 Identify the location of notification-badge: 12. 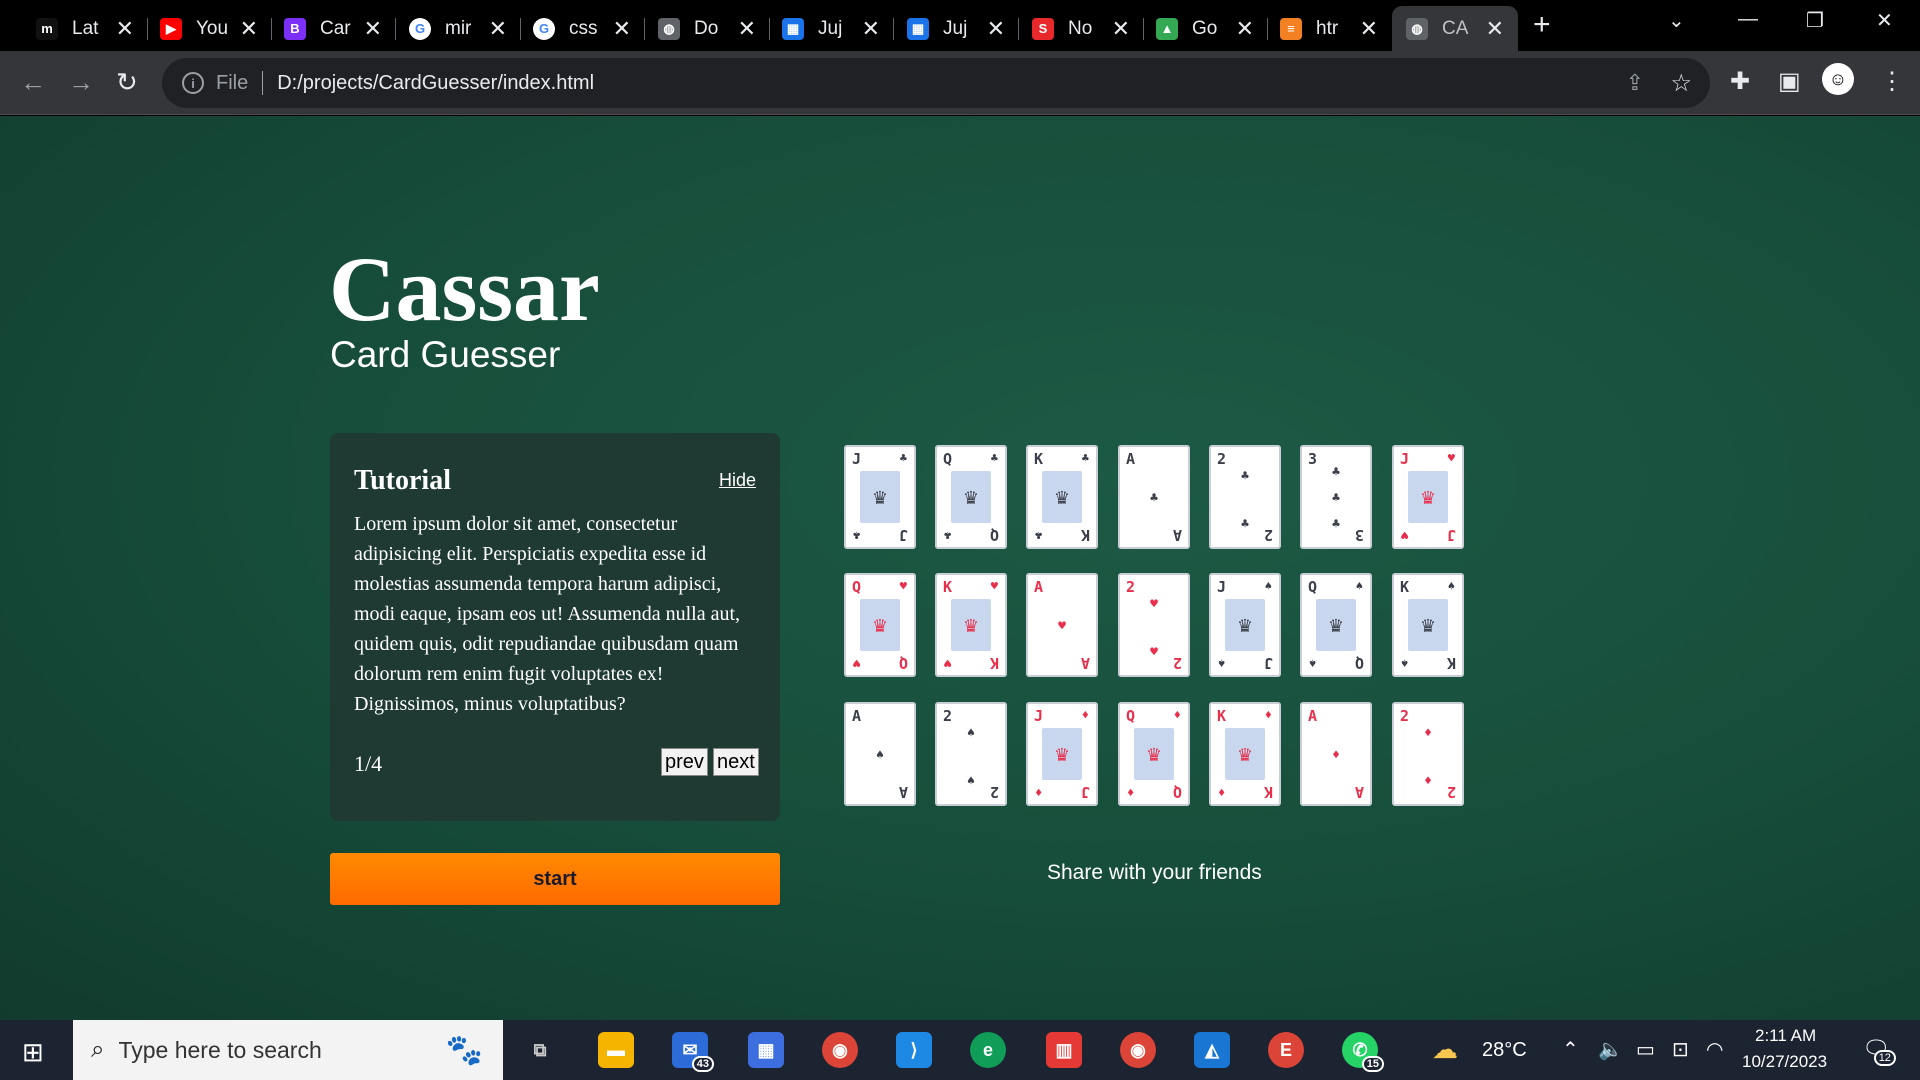
(1884, 1058).